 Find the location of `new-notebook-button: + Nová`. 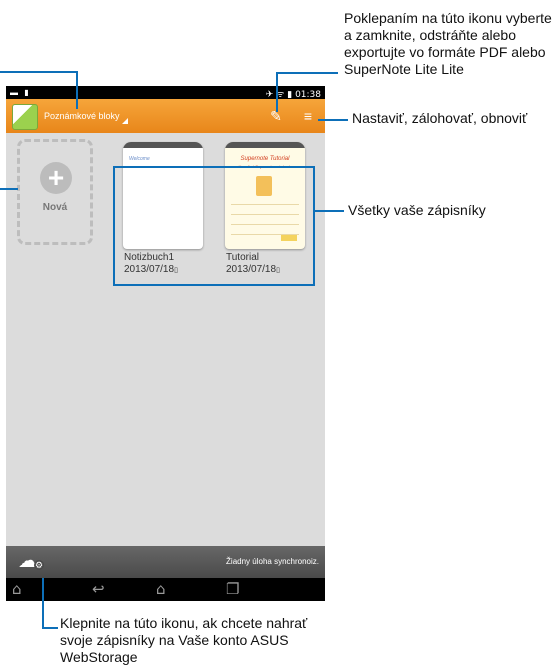

new-notebook-button: + Nová is located at coordinates (55, 192).